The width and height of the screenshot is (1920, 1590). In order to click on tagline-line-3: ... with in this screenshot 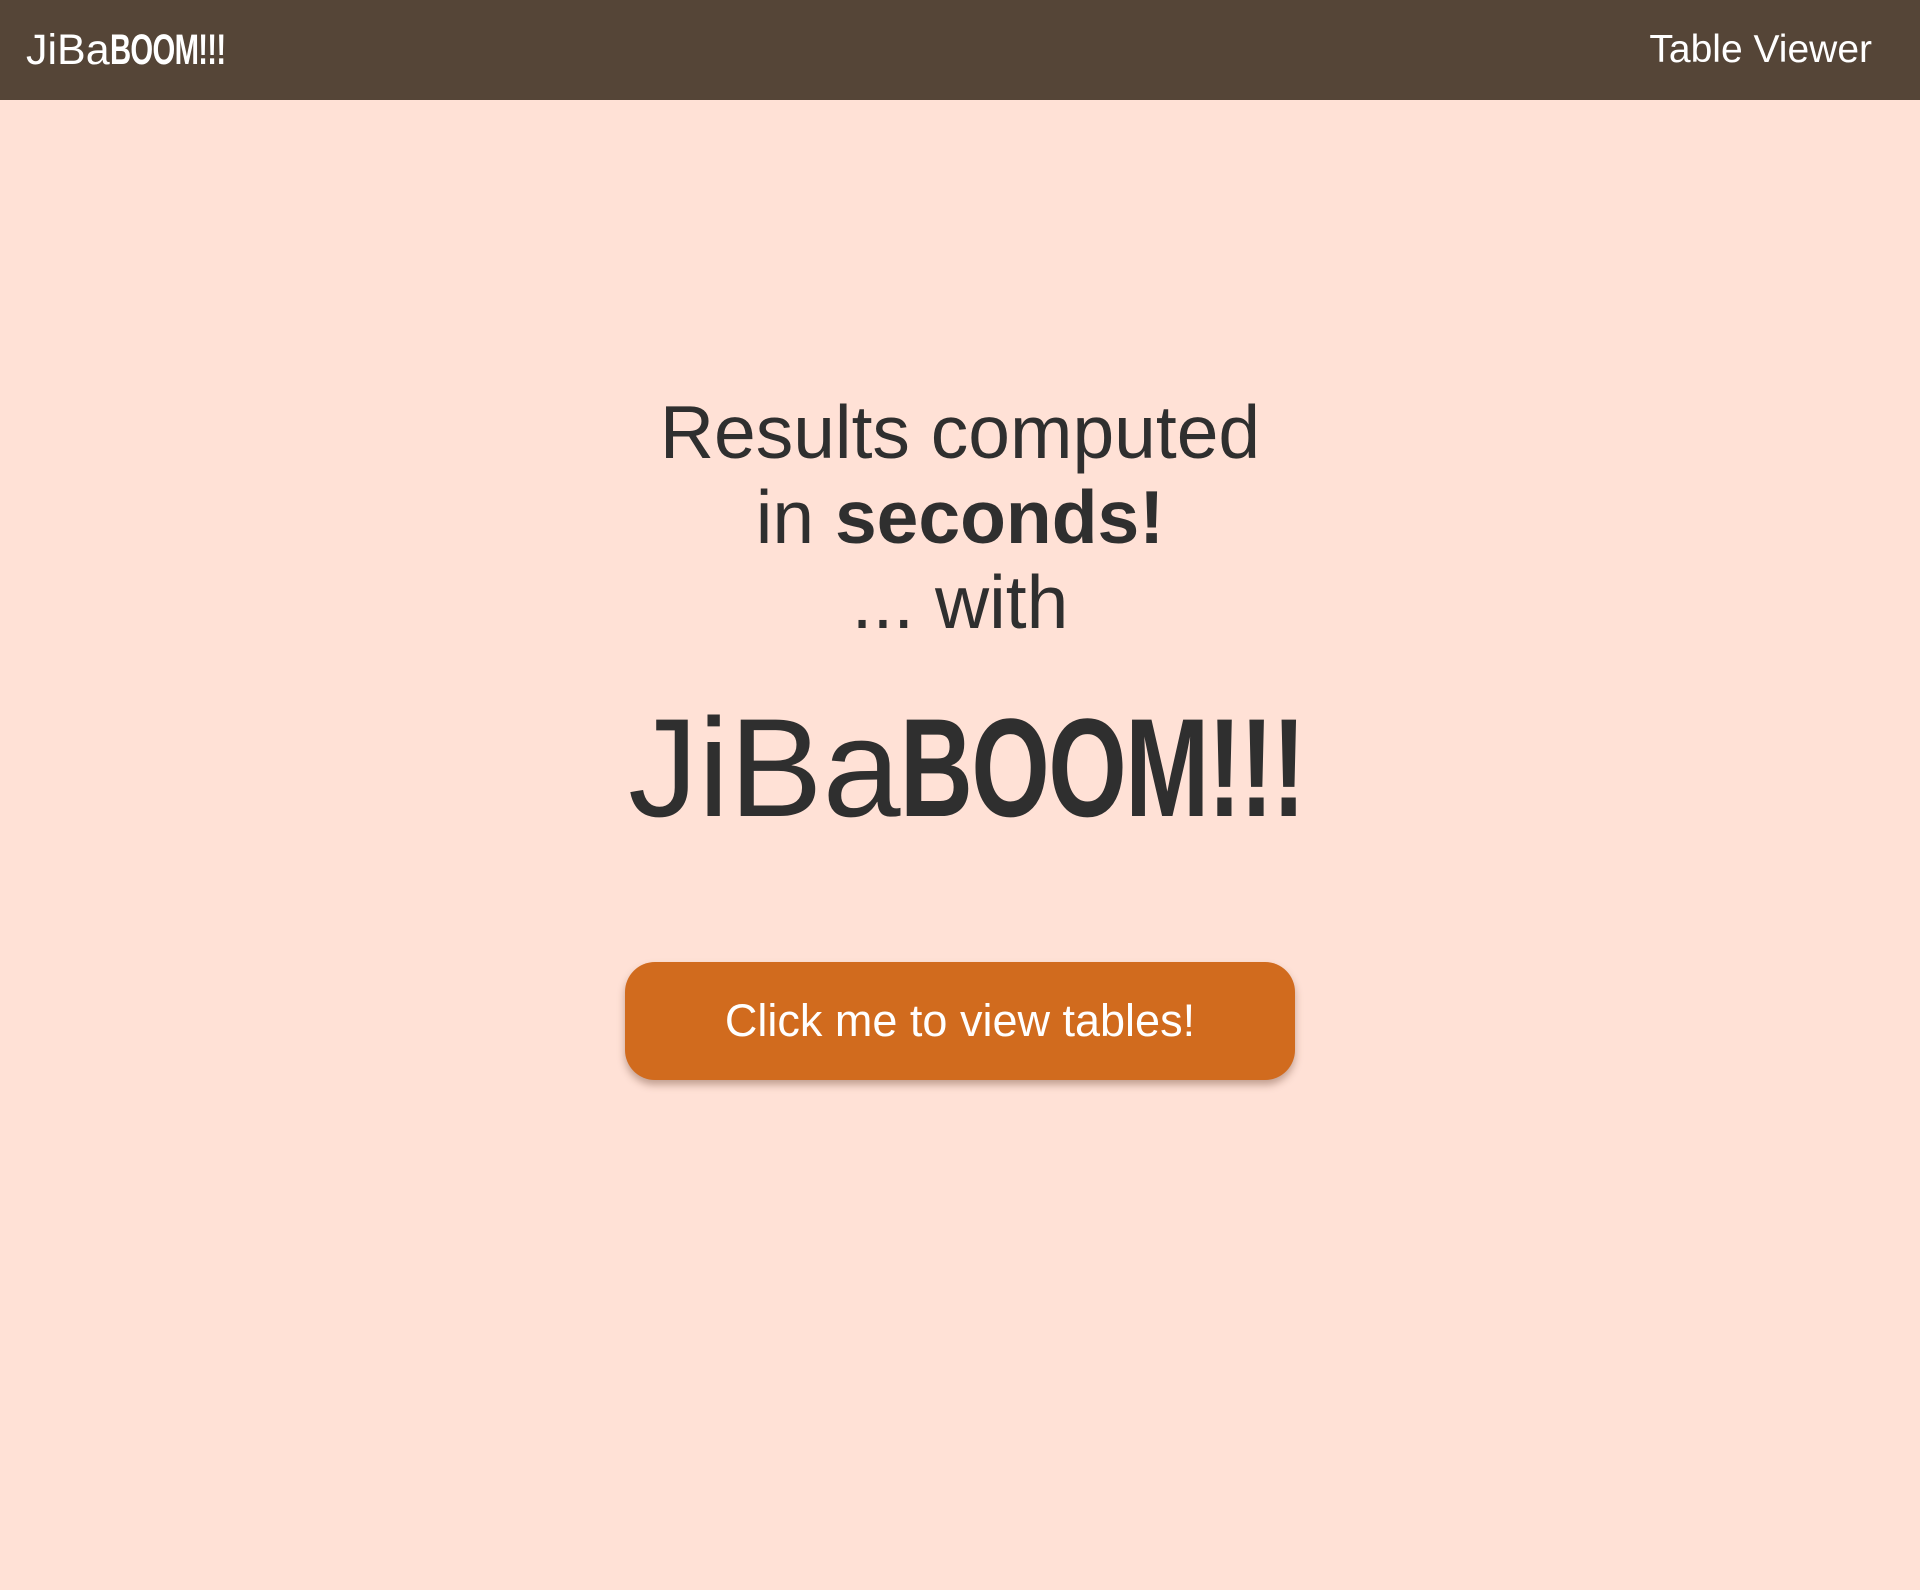, I will do `click(960, 602)`.